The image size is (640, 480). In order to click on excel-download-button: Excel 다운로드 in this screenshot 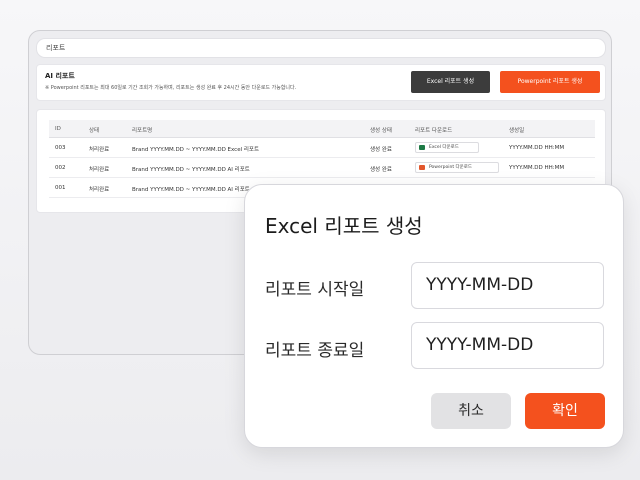, I will do `click(447, 147)`.